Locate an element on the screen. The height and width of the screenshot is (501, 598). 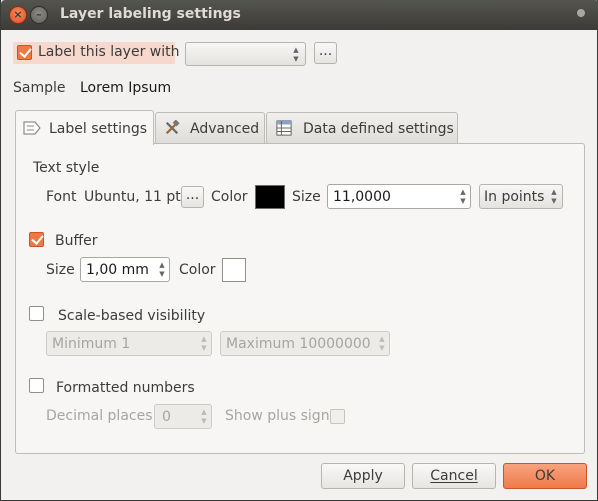
tab-label-settings-text: Label settings is located at coordinates (98, 129).